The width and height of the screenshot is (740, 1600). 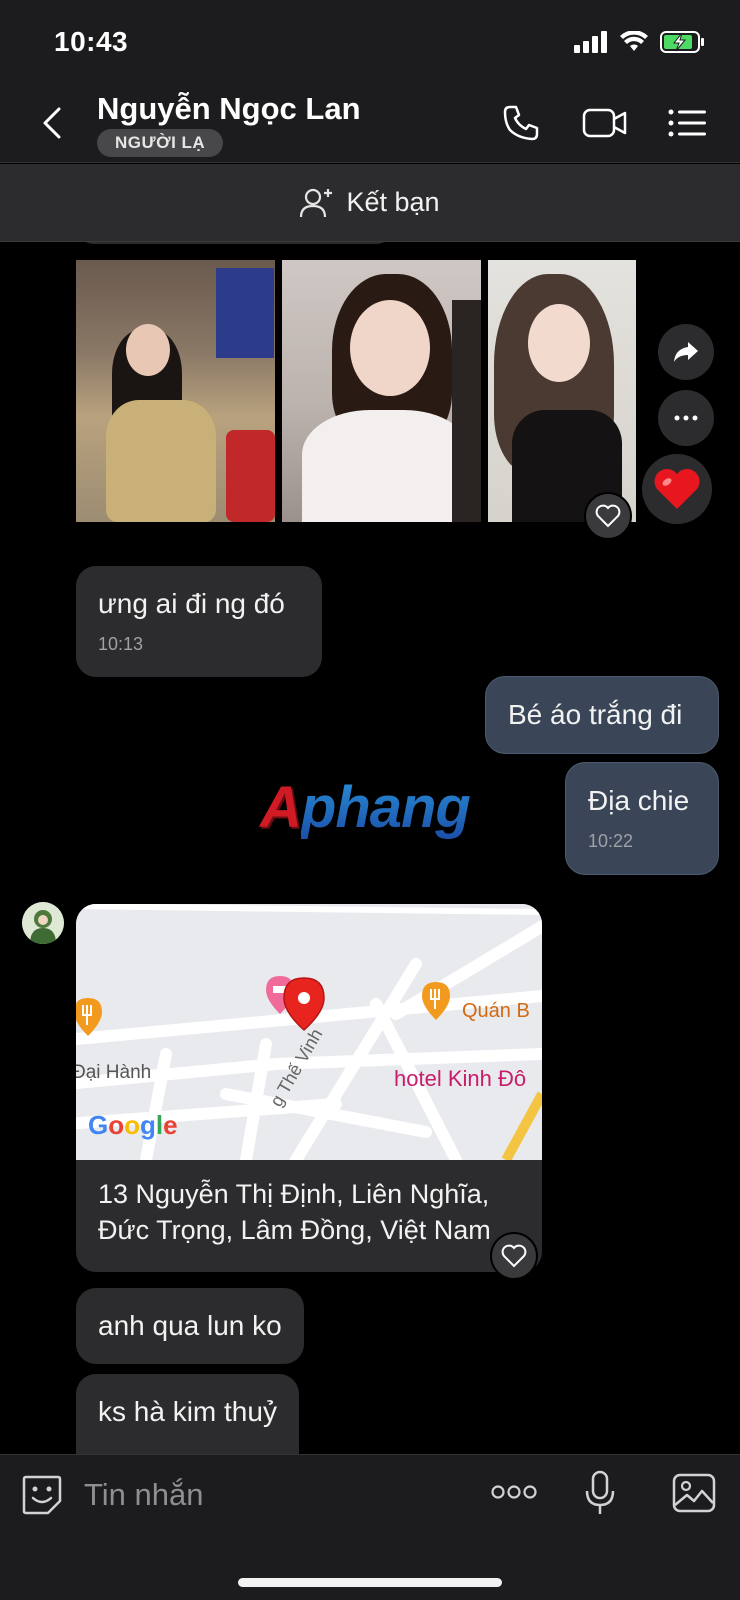 What do you see at coordinates (370, 1582) in the screenshot?
I see `home-indicator` at bounding box center [370, 1582].